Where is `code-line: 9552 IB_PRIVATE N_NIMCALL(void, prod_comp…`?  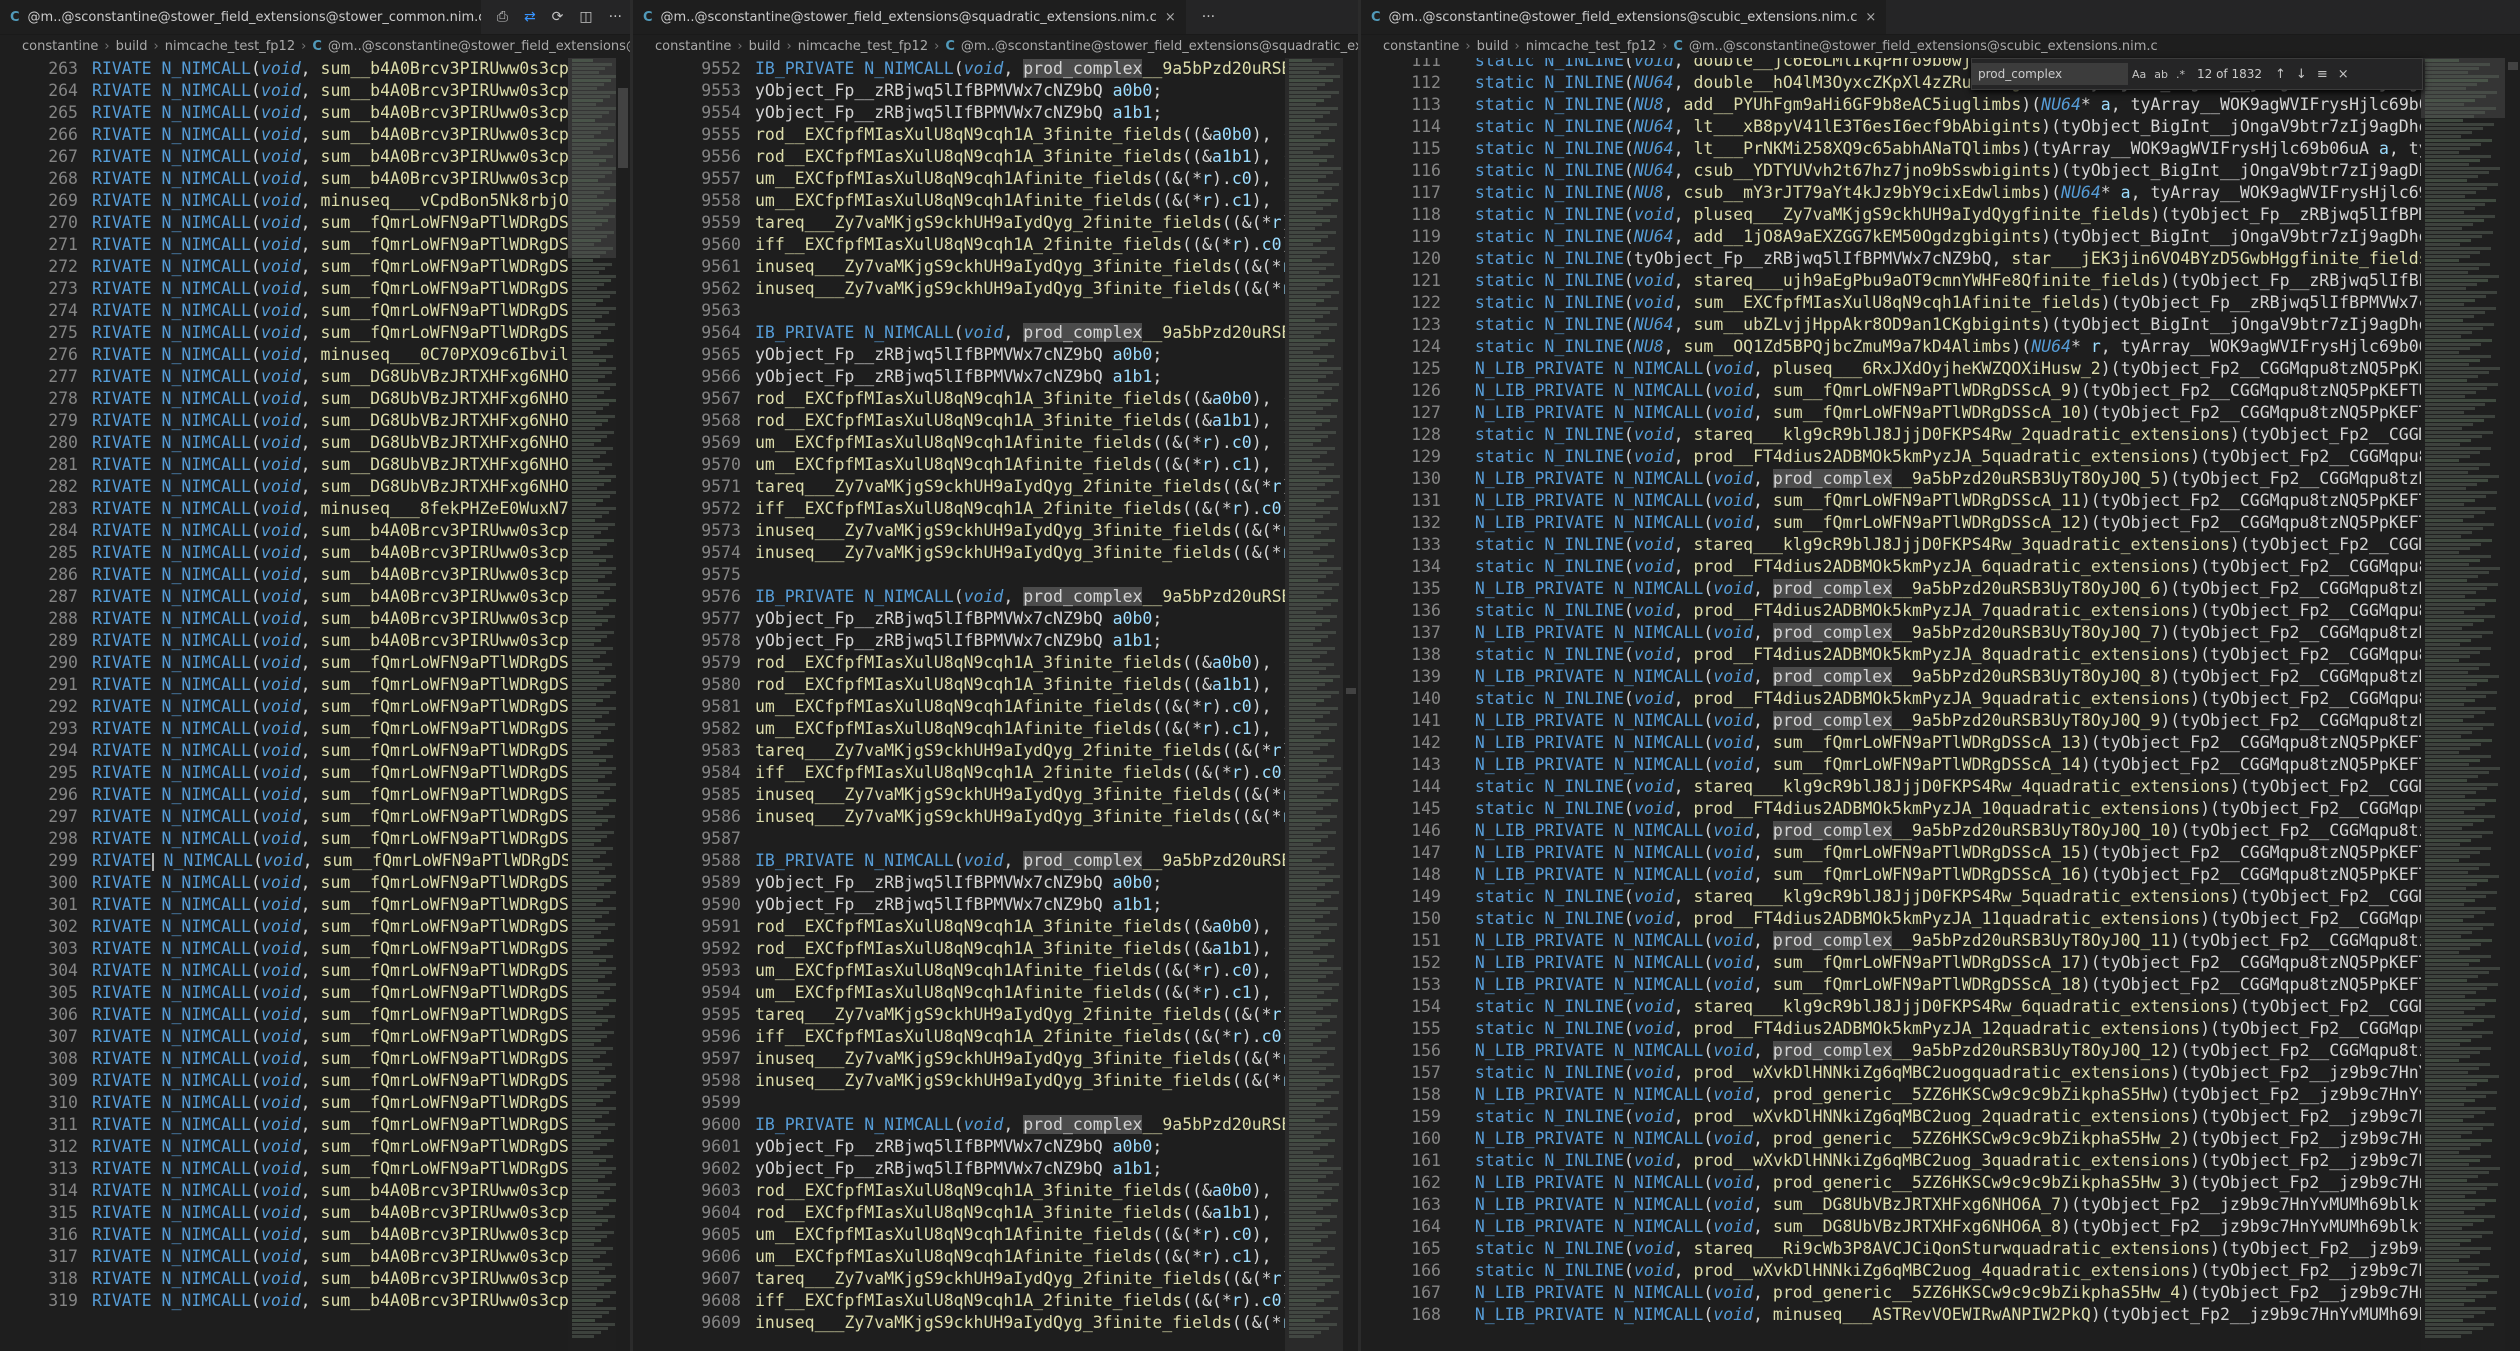
code-line: 9552 IB_PRIVATE N_NIMCALL(void, prod_comp… is located at coordinates (987, 69).